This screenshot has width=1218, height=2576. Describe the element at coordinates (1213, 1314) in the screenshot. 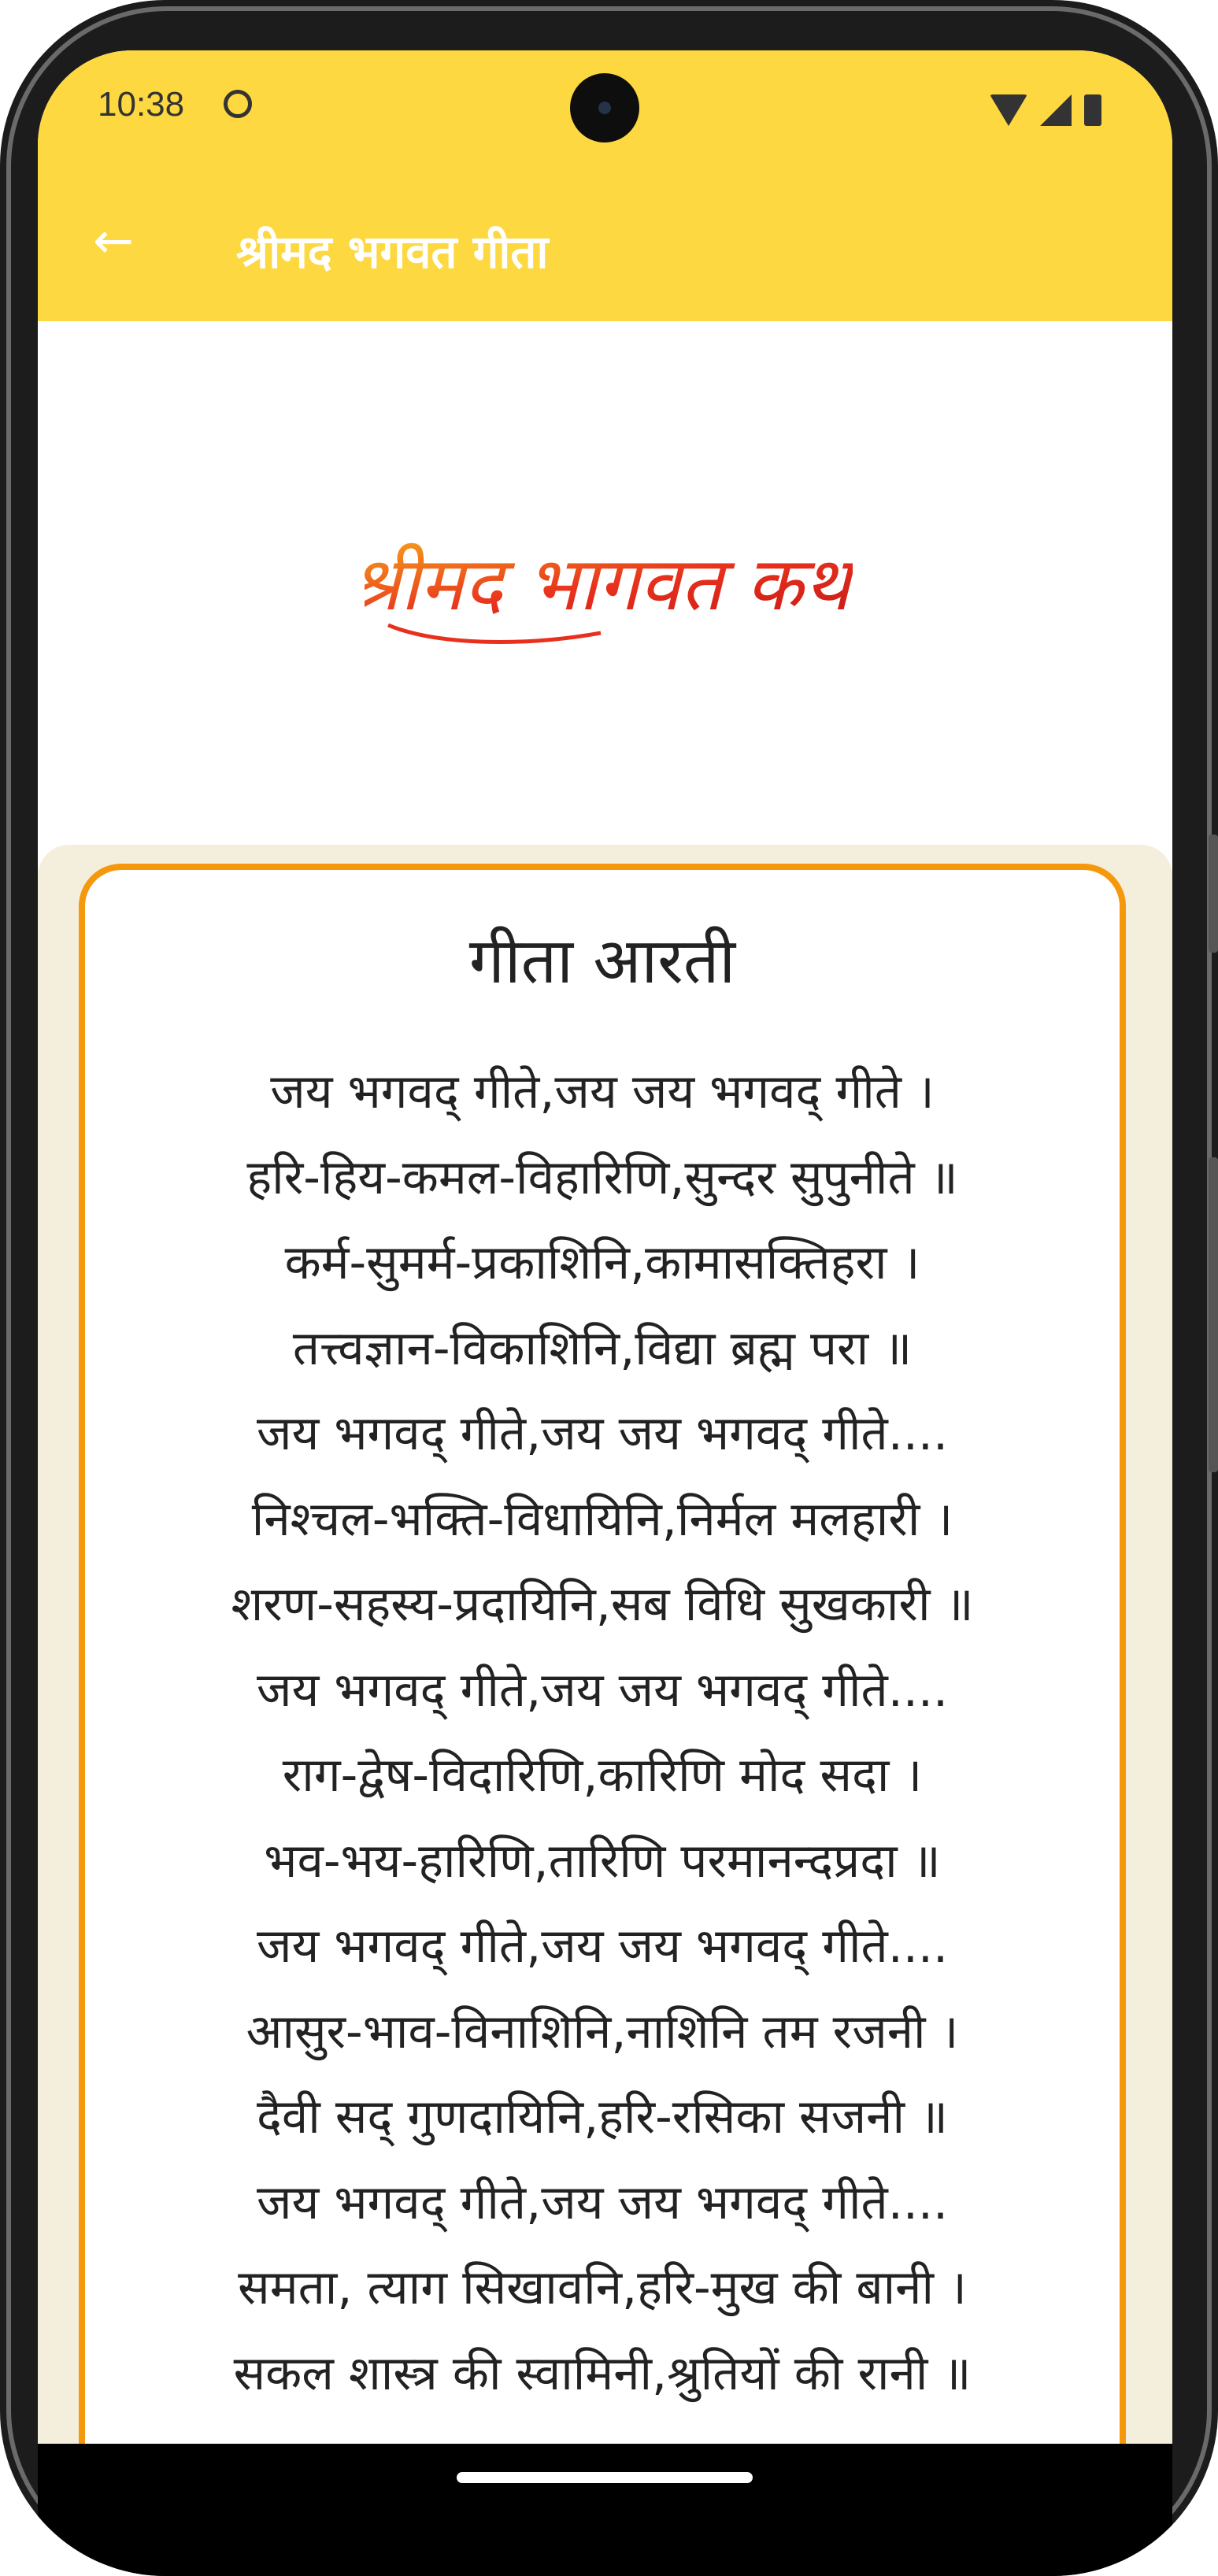

I see `power-button` at that location.